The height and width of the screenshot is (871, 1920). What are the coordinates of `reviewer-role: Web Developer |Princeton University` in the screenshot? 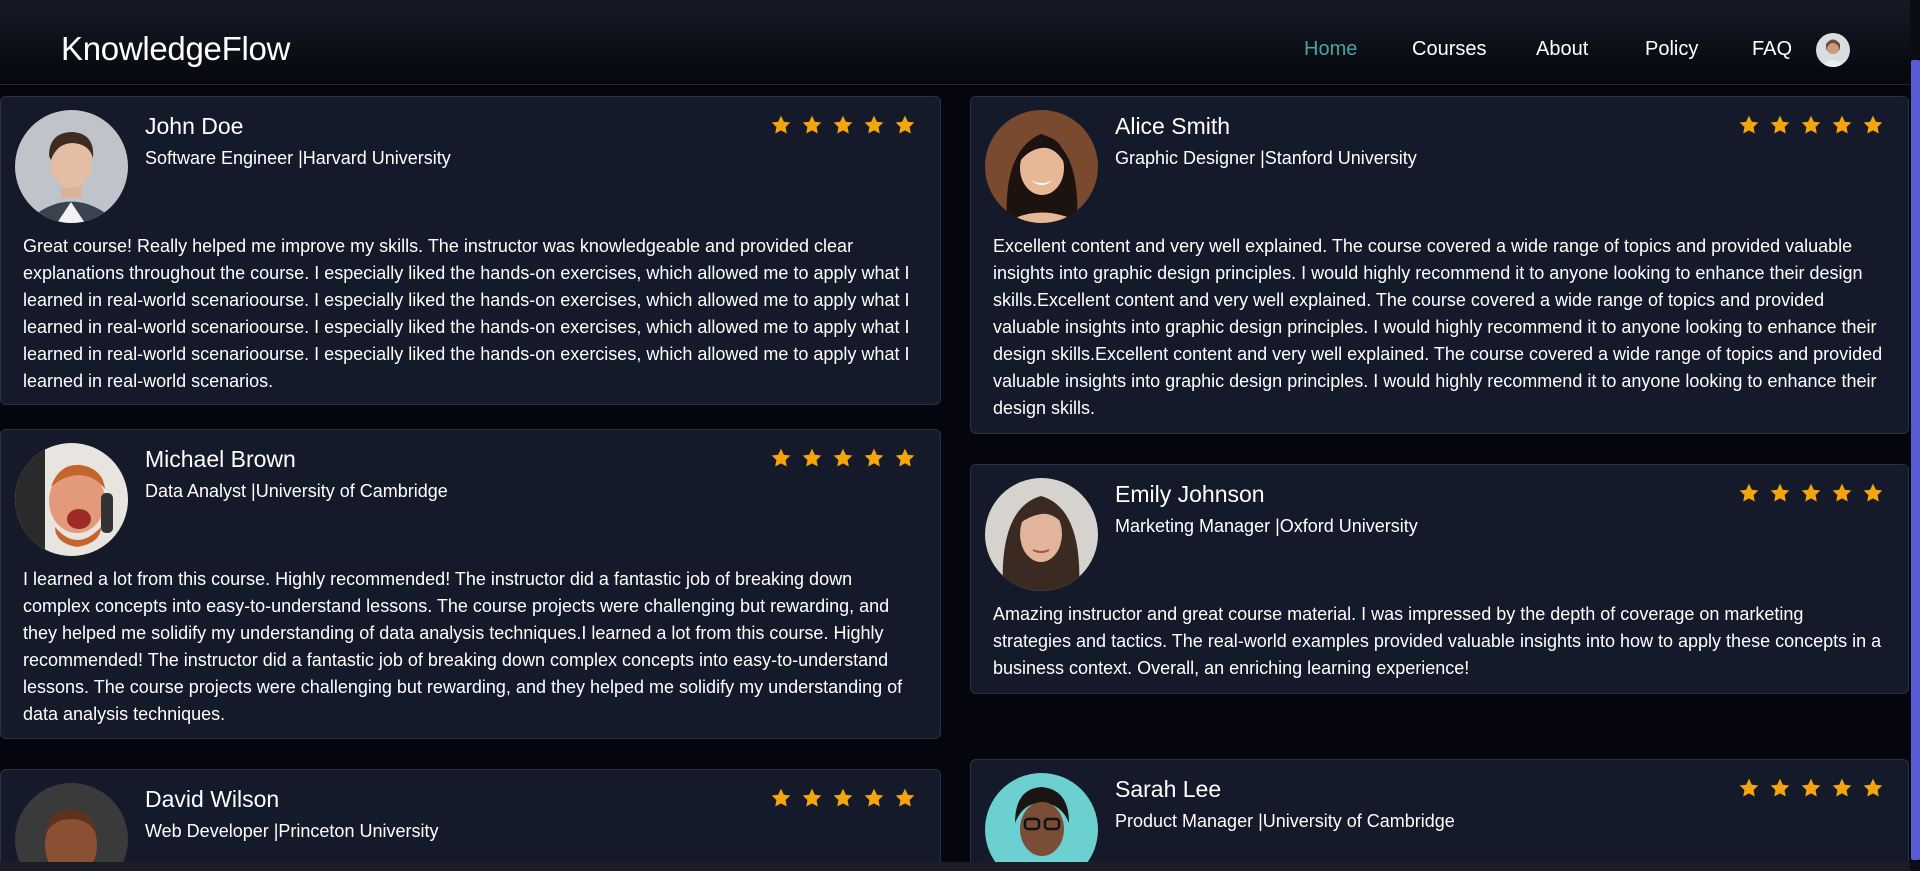 It's located at (292, 831).